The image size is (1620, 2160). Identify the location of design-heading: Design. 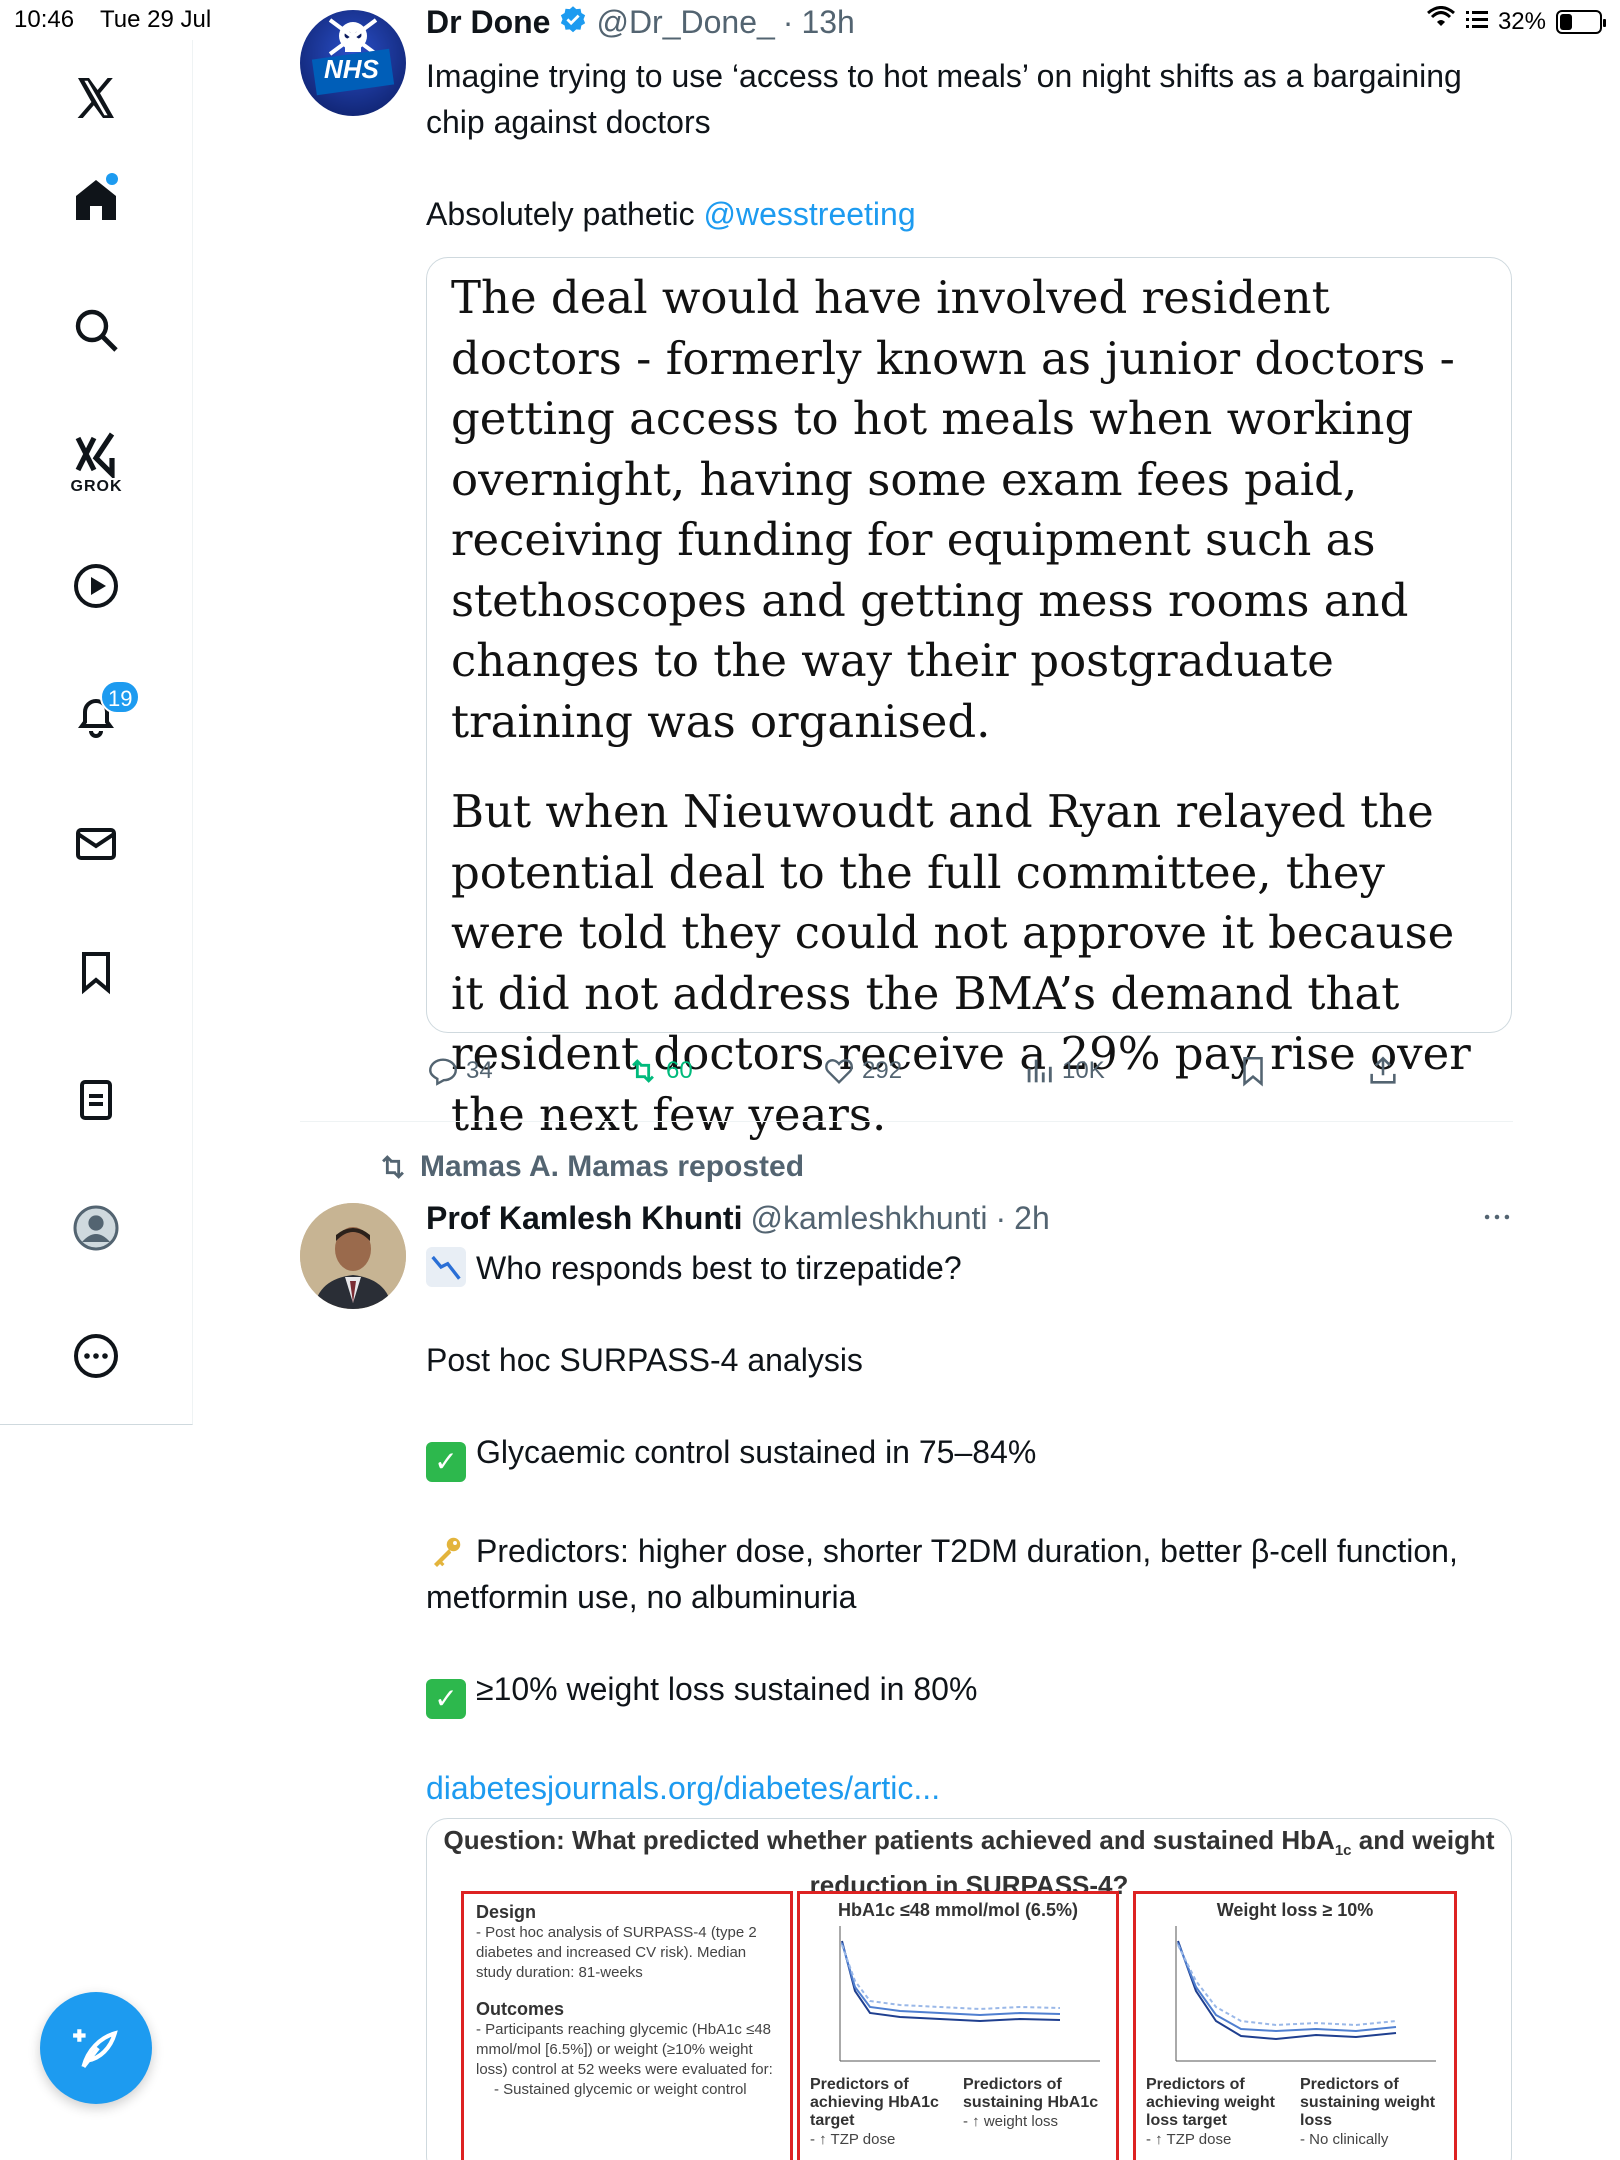
(506, 1912).